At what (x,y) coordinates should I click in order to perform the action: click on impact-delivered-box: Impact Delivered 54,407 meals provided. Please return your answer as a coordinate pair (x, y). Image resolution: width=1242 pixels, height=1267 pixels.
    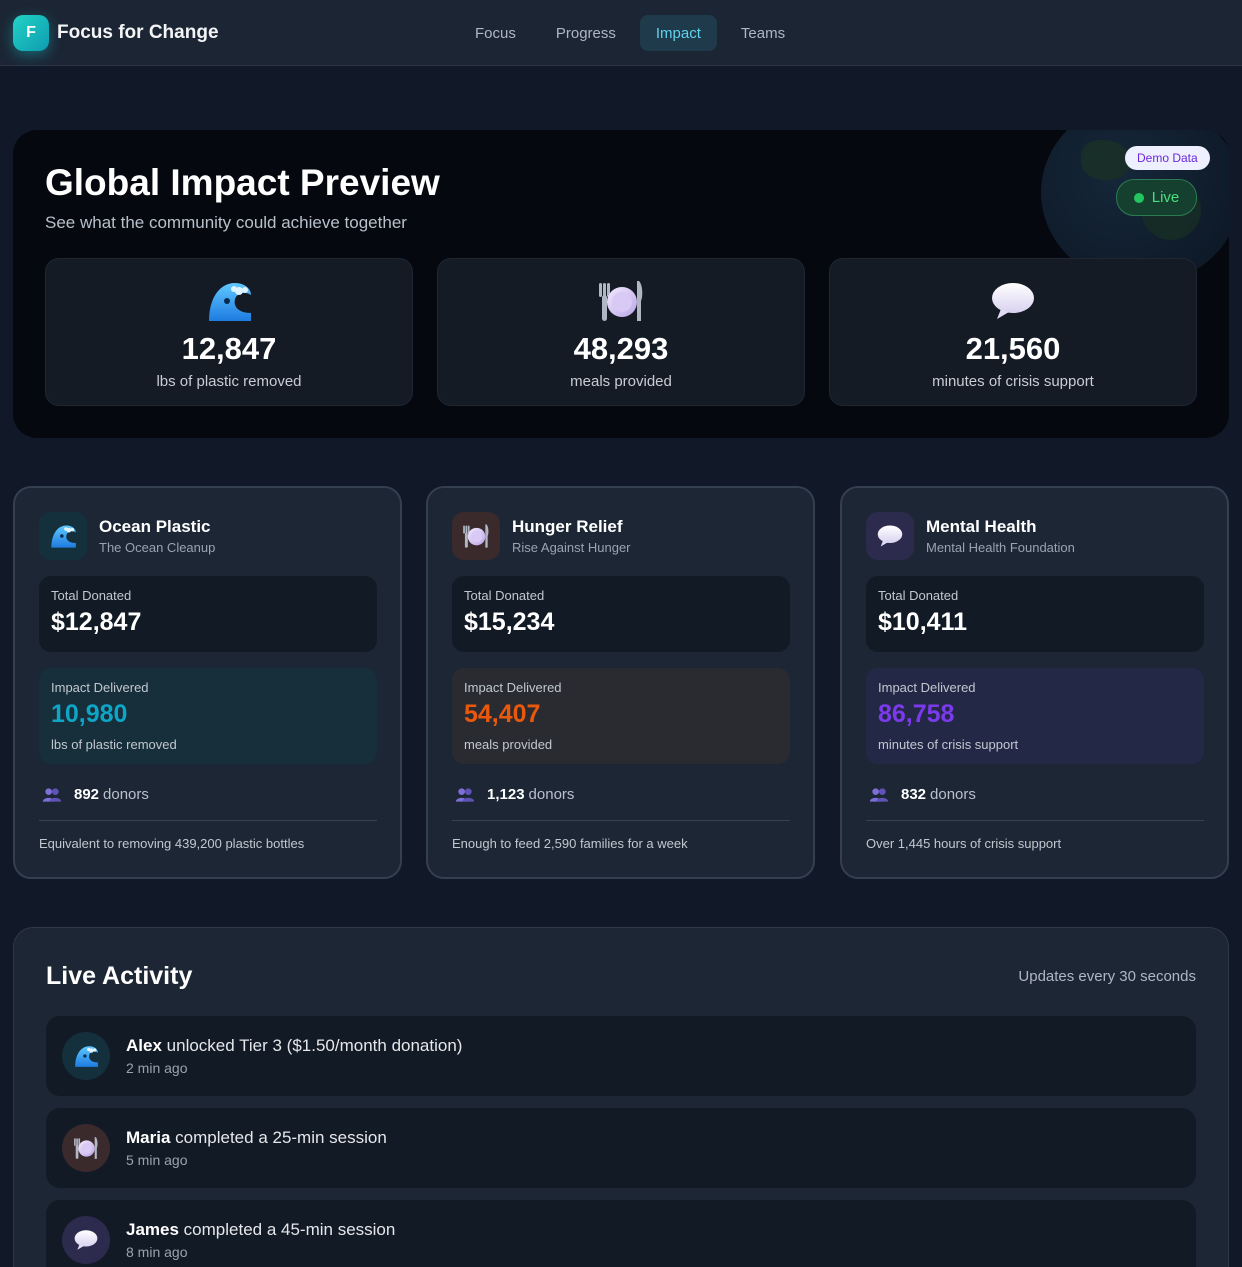
    Looking at the image, I should click on (621, 716).